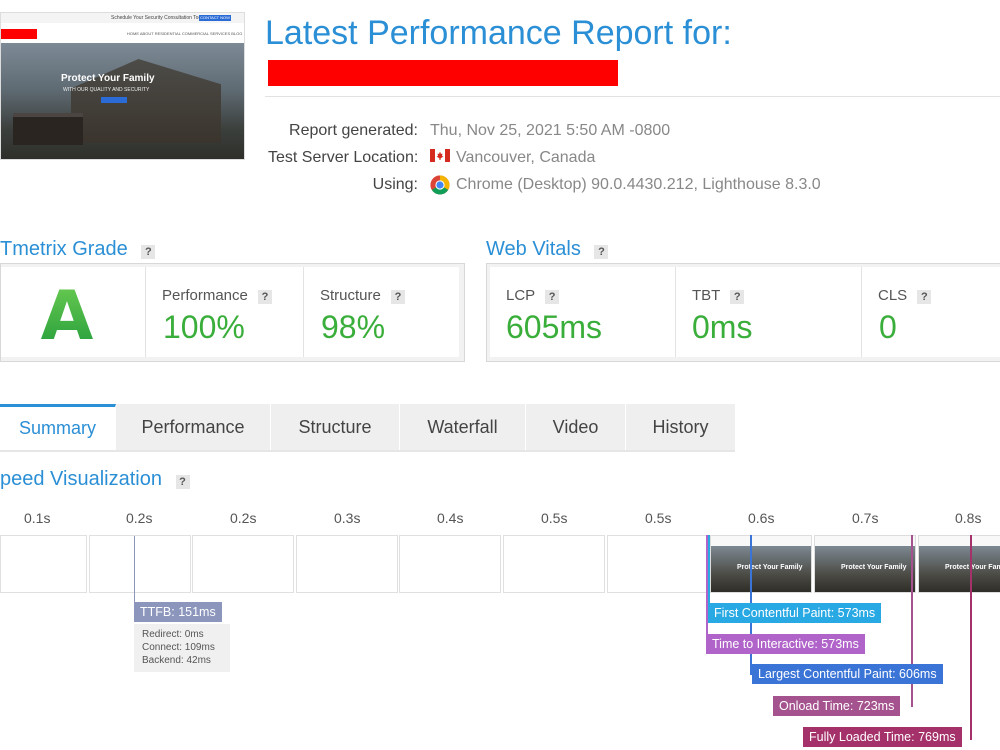  What do you see at coordinates (182, 482) in the screenshot?
I see `speed-viz-help-icon: ?` at bounding box center [182, 482].